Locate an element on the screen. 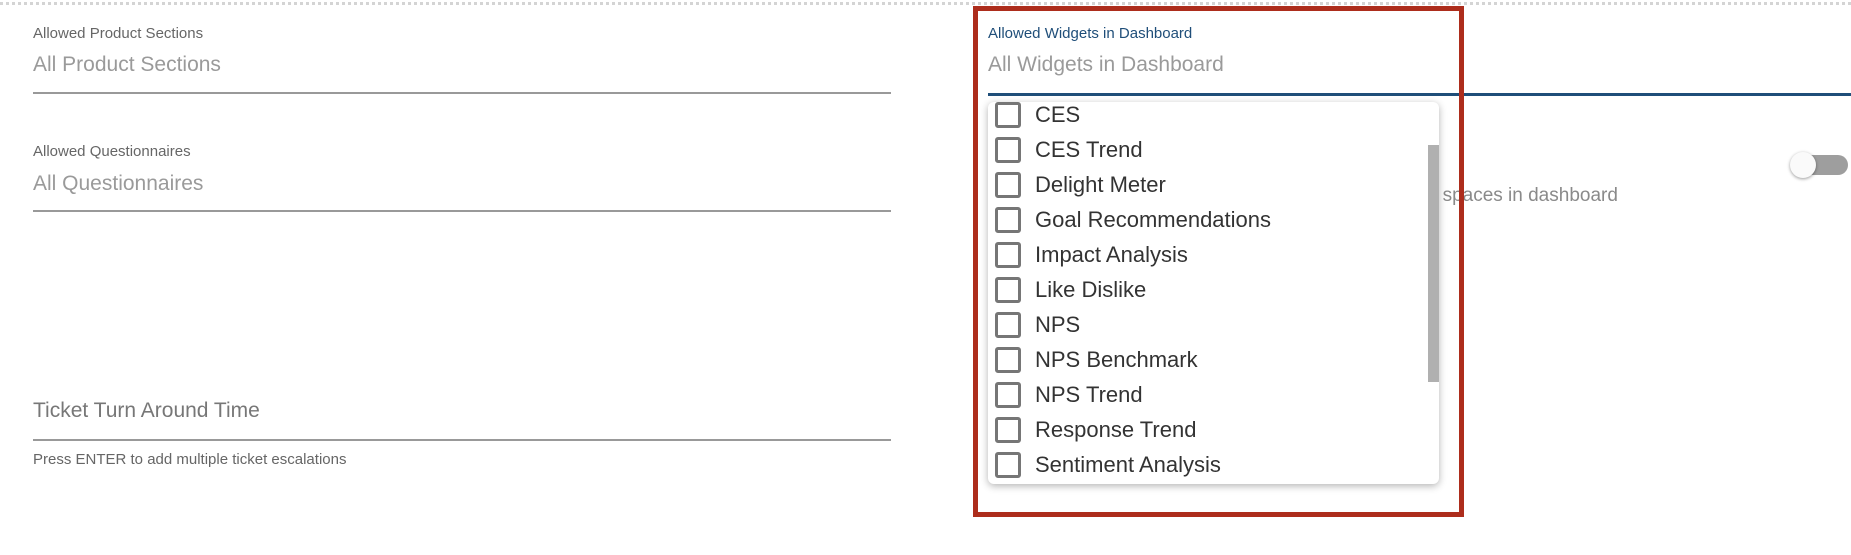  widget-option: CES is located at coordinates (1213, 117).